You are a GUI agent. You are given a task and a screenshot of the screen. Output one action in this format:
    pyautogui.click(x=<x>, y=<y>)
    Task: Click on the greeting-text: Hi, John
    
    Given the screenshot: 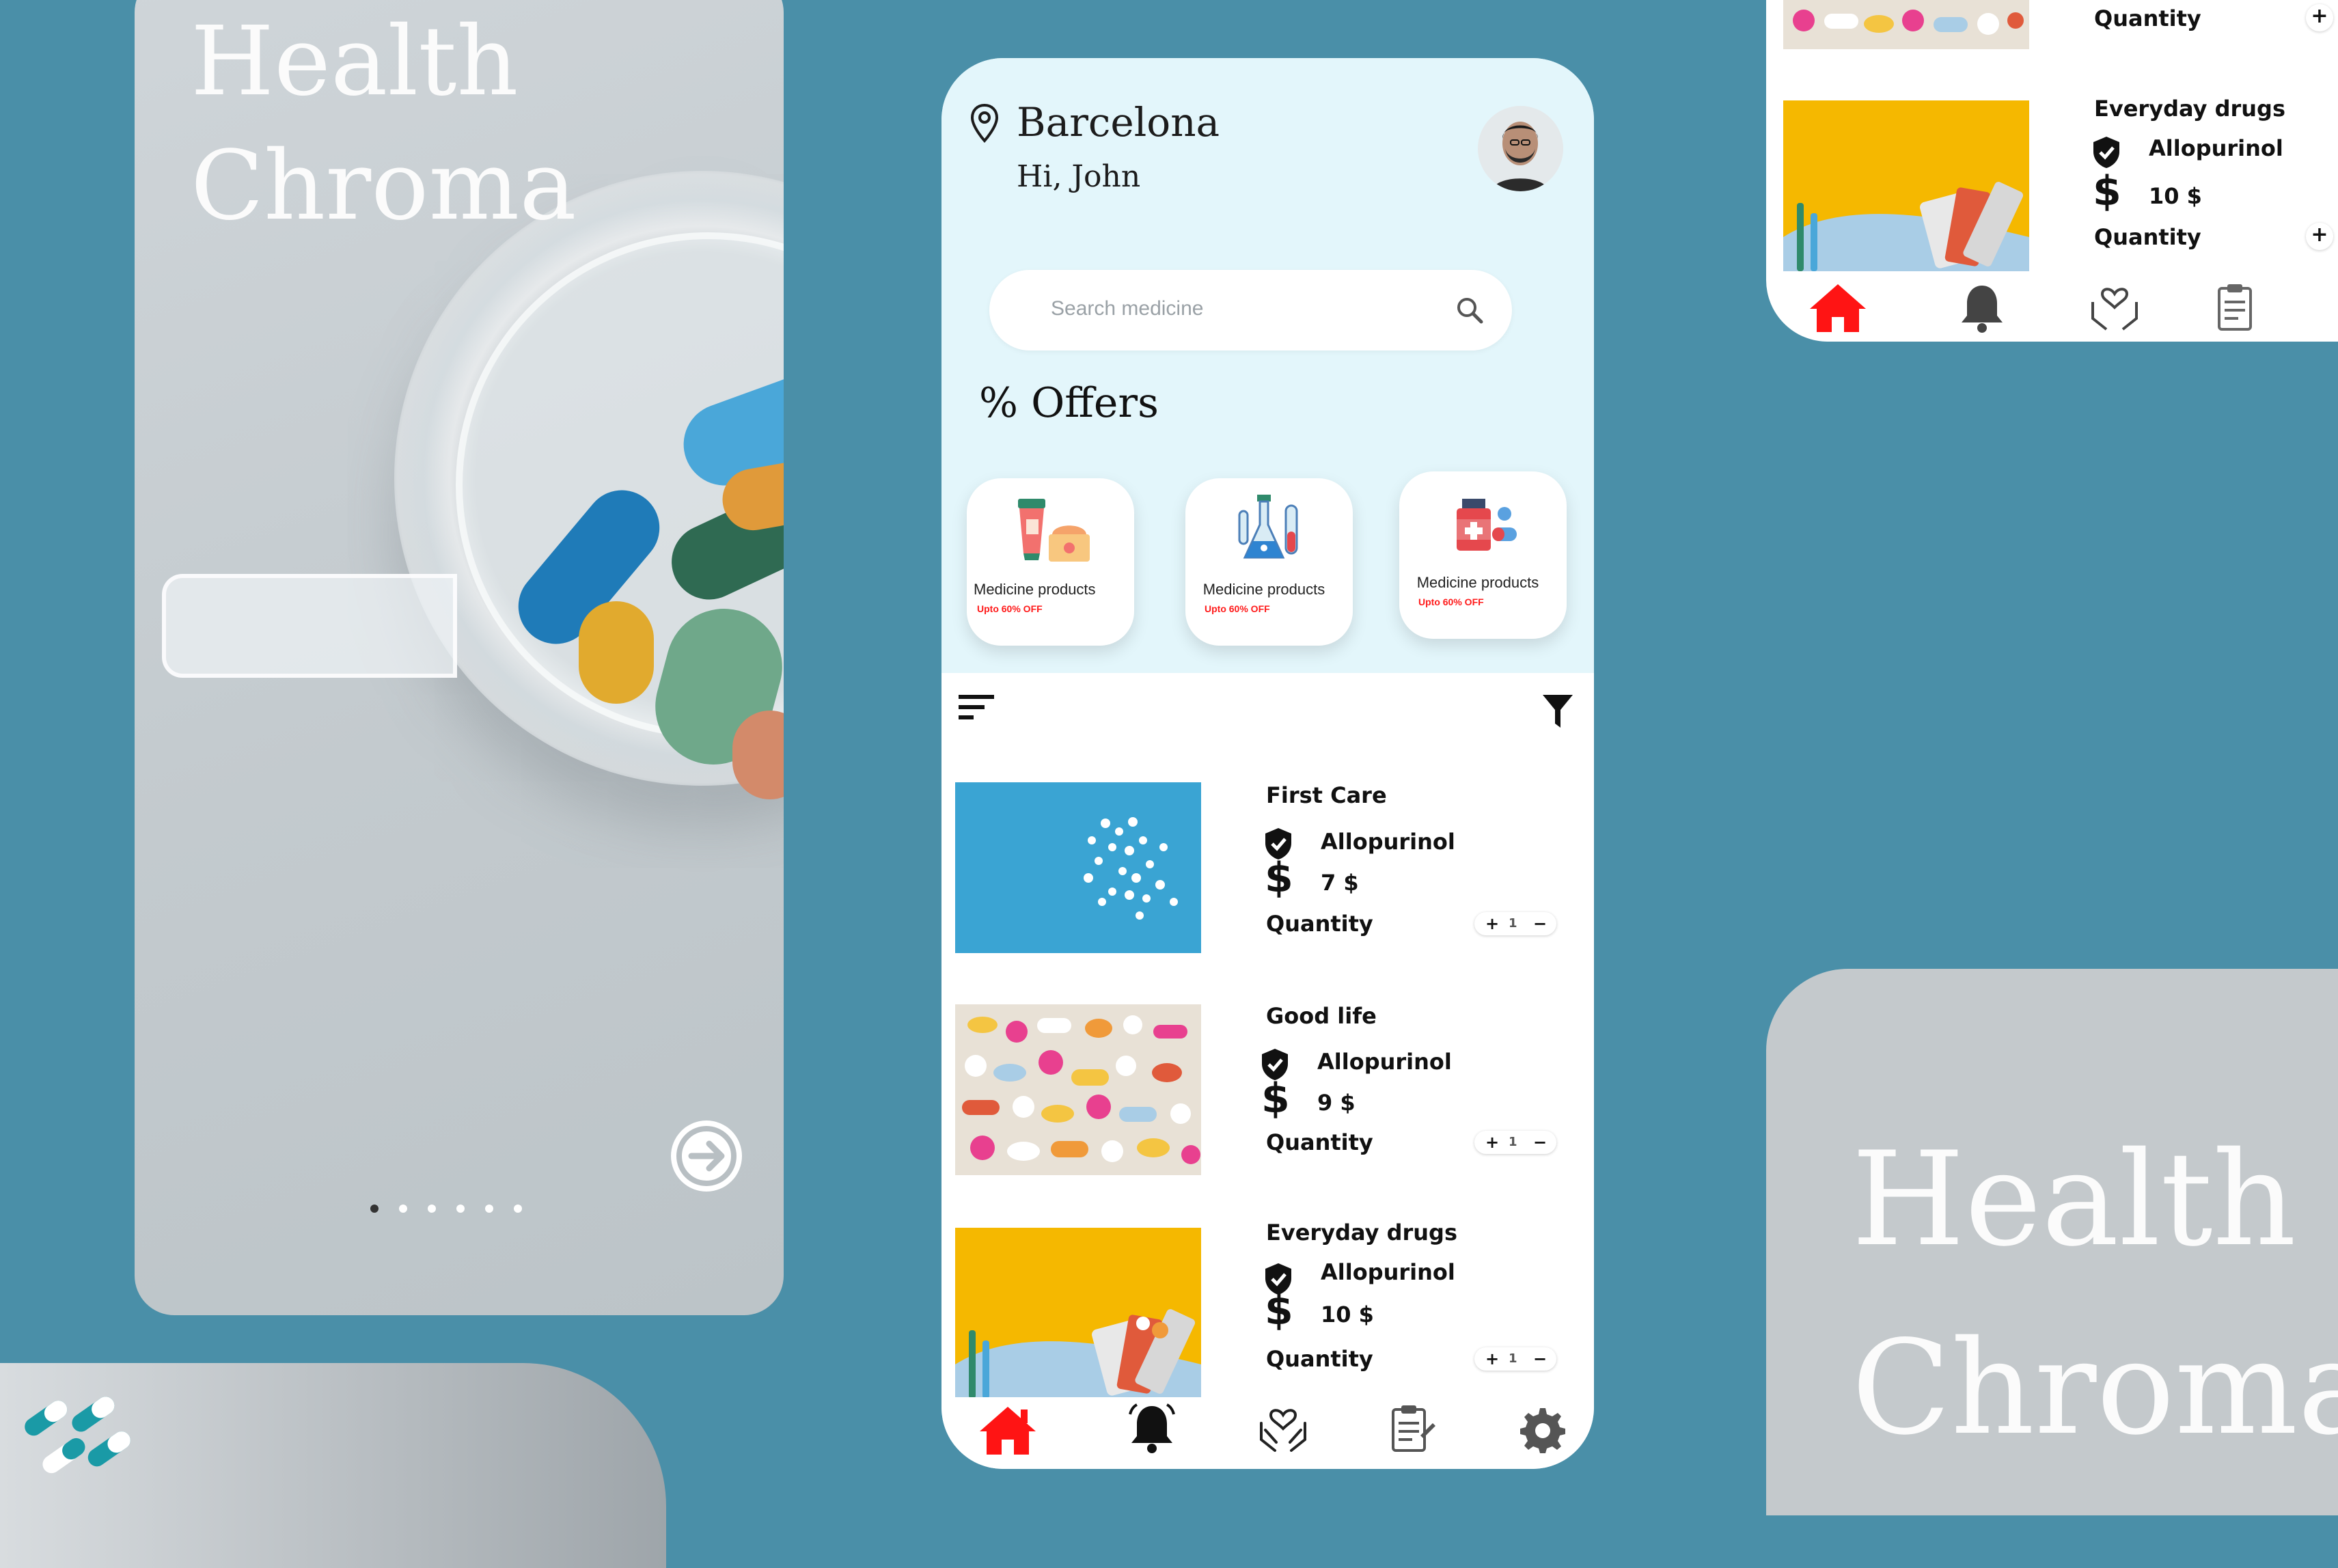 What is the action you would take?
    pyautogui.click(x=1079, y=177)
    